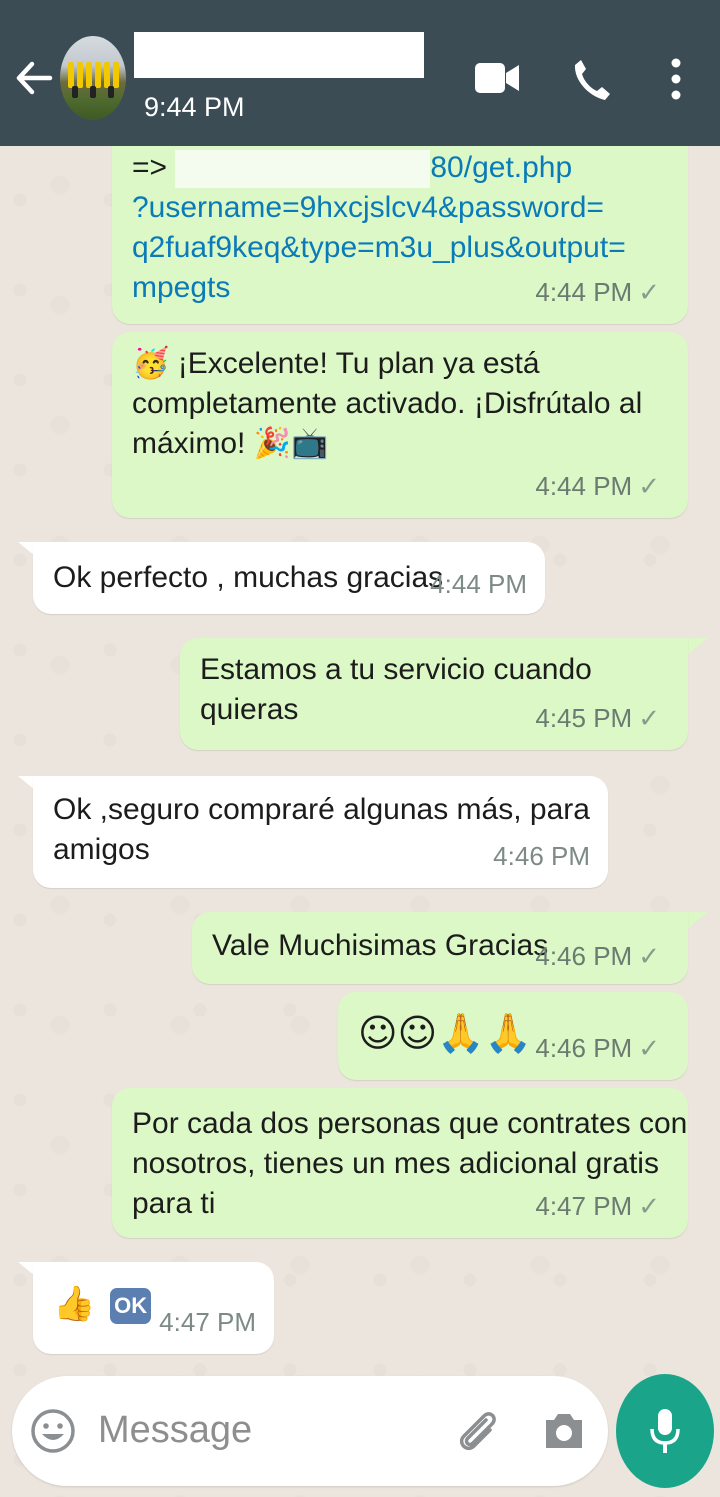  I want to click on ok-button-emoji: OK, so click(131, 1305).